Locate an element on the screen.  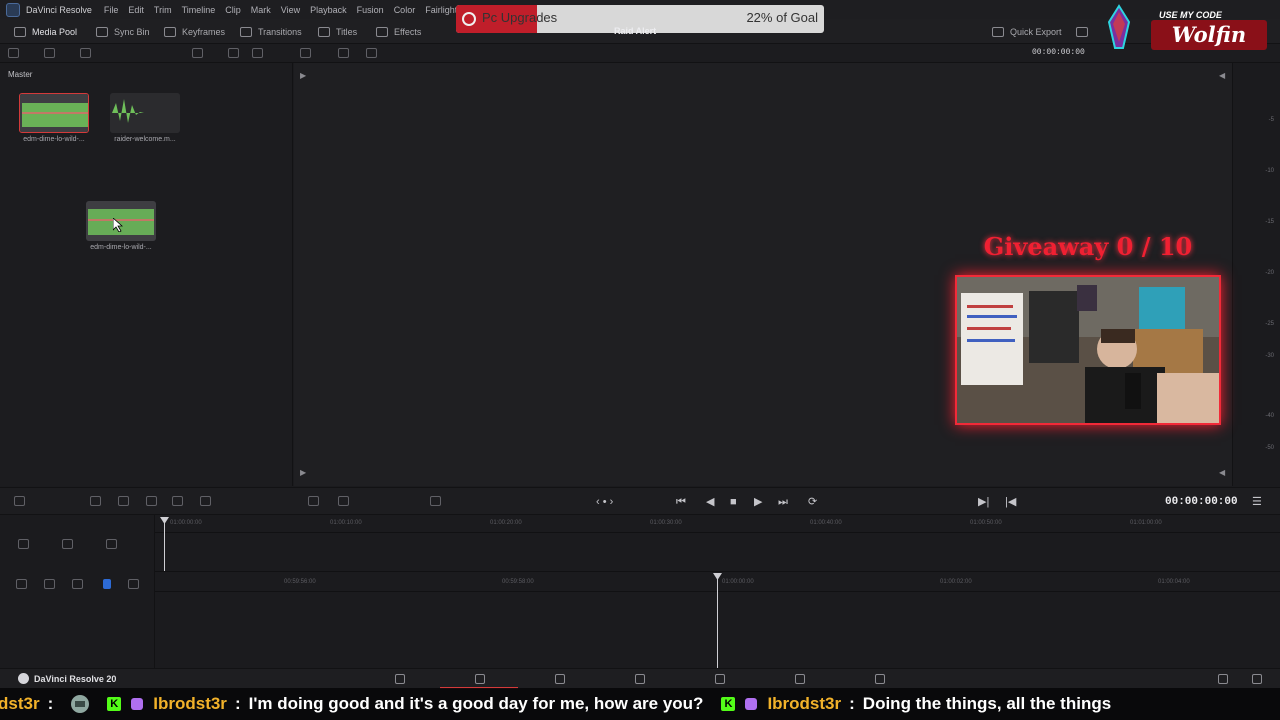
menu-mark: Mark is located at coordinates (261, 10).